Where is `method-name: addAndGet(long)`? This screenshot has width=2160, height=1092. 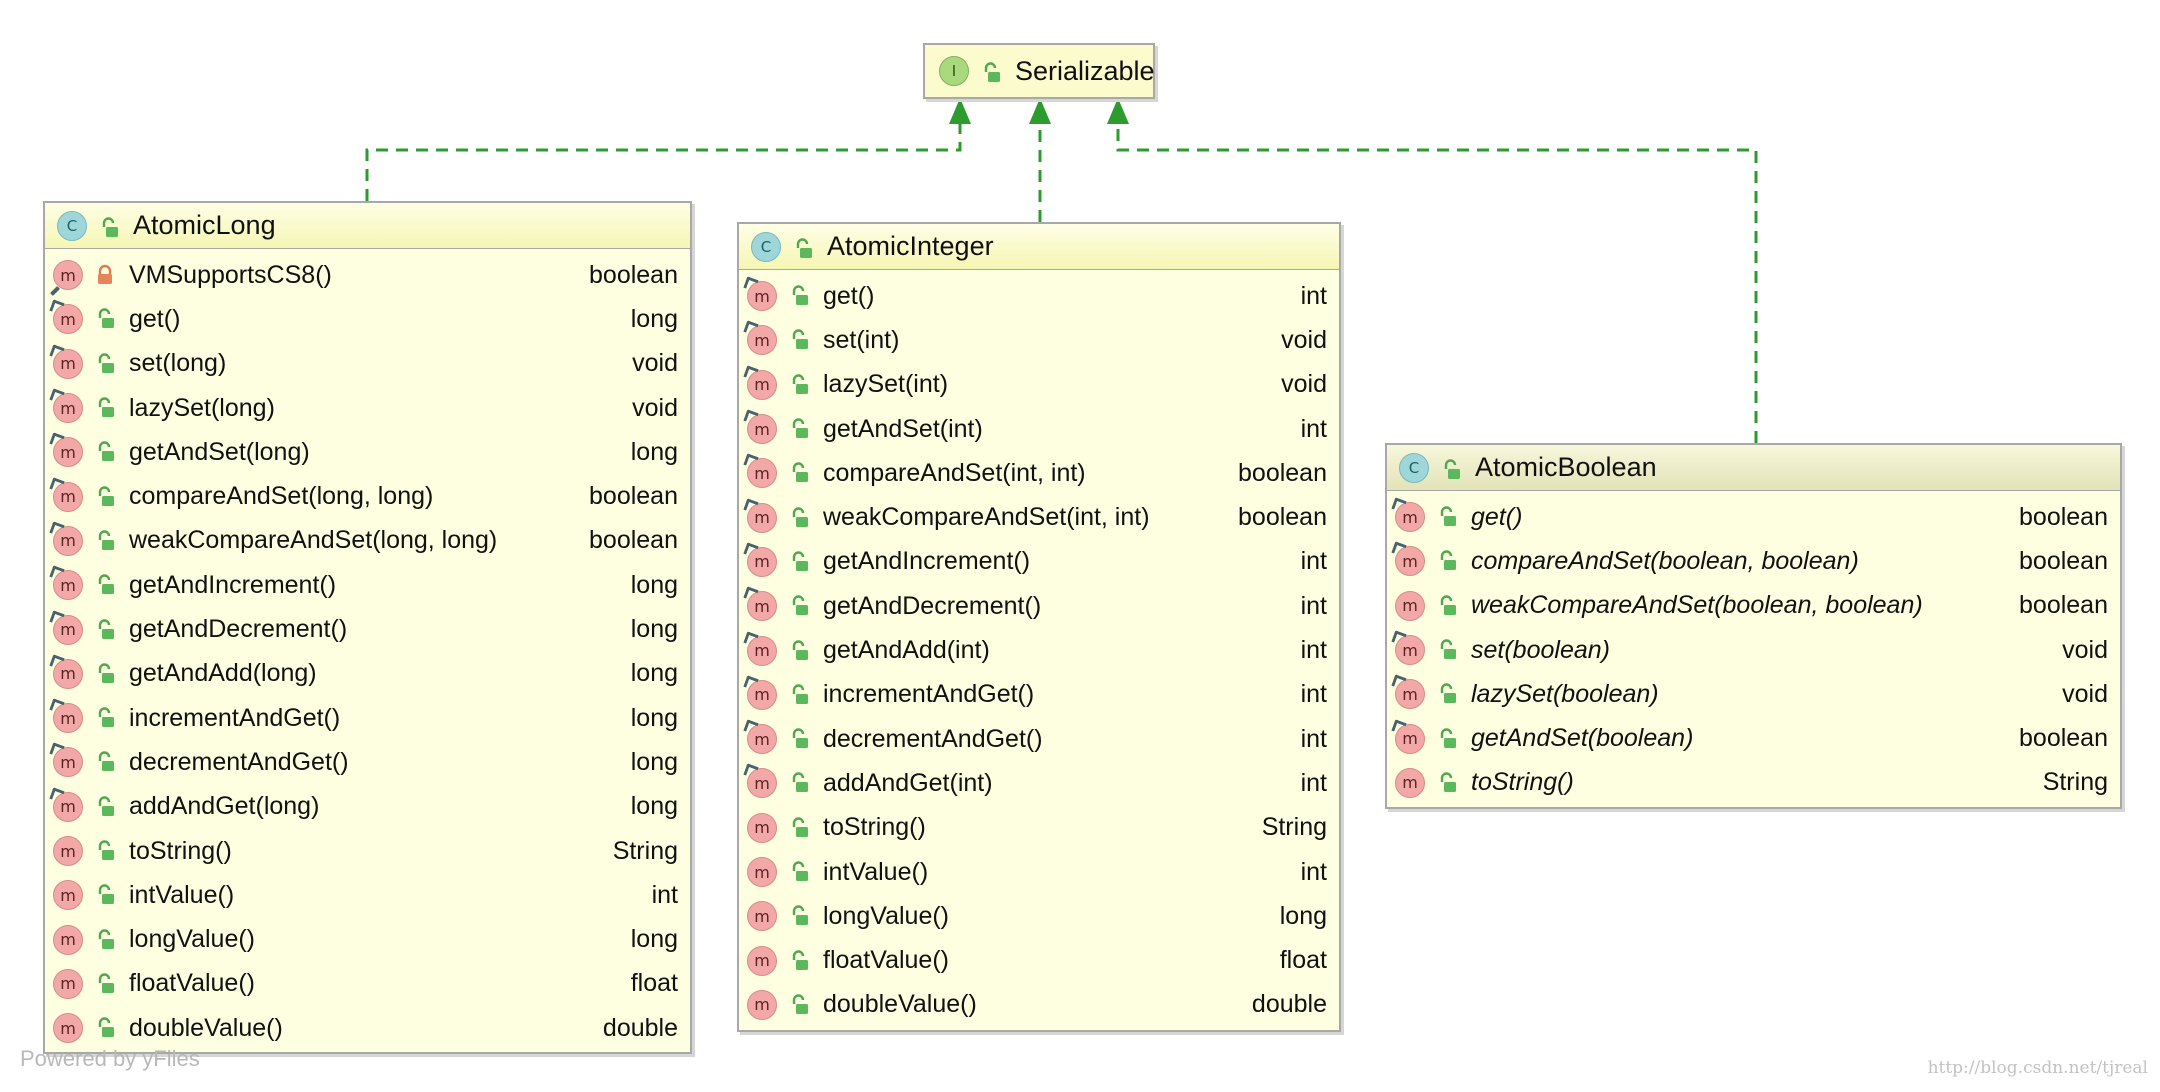 method-name: addAndGet(long) is located at coordinates (224, 806).